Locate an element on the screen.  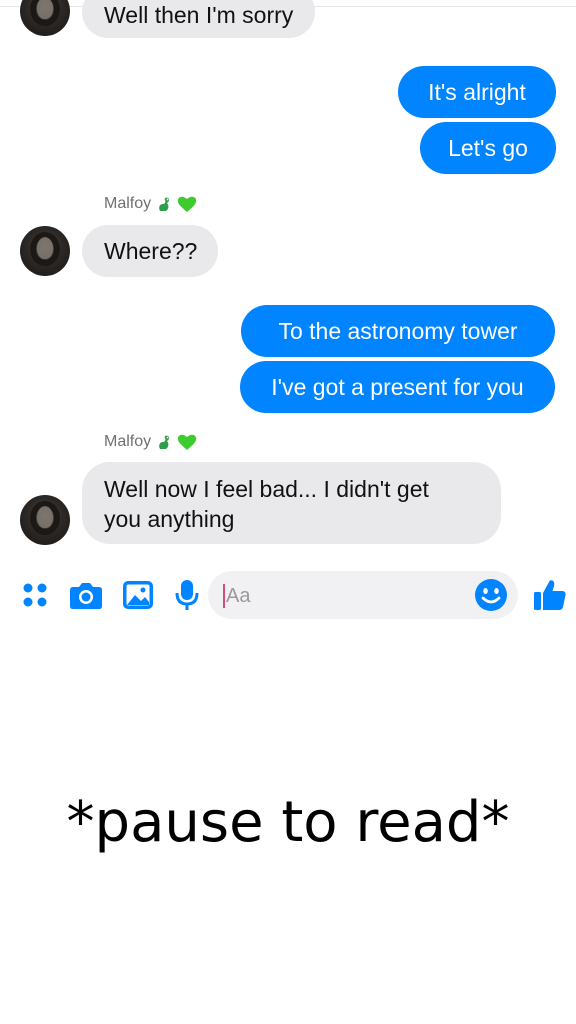
message-bubble-incoming: Where?? is located at coordinates (150, 251).